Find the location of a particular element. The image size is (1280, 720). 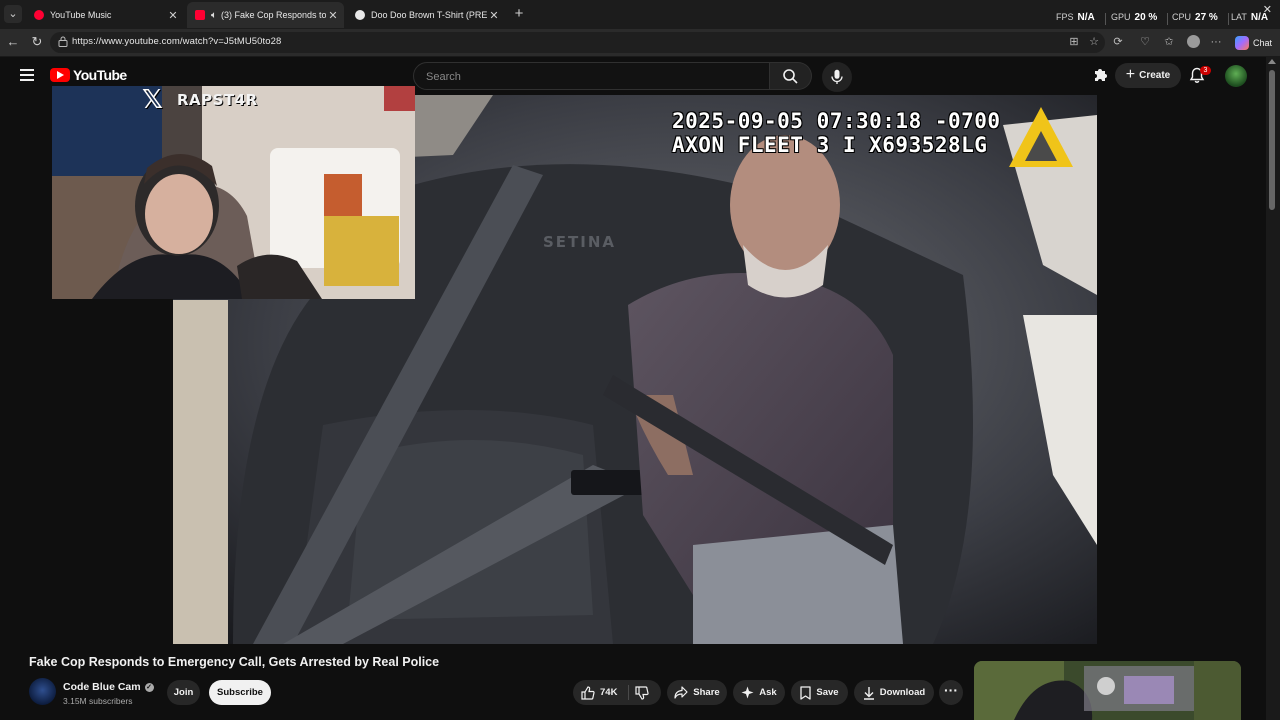

microphone-icon is located at coordinates (837, 76).